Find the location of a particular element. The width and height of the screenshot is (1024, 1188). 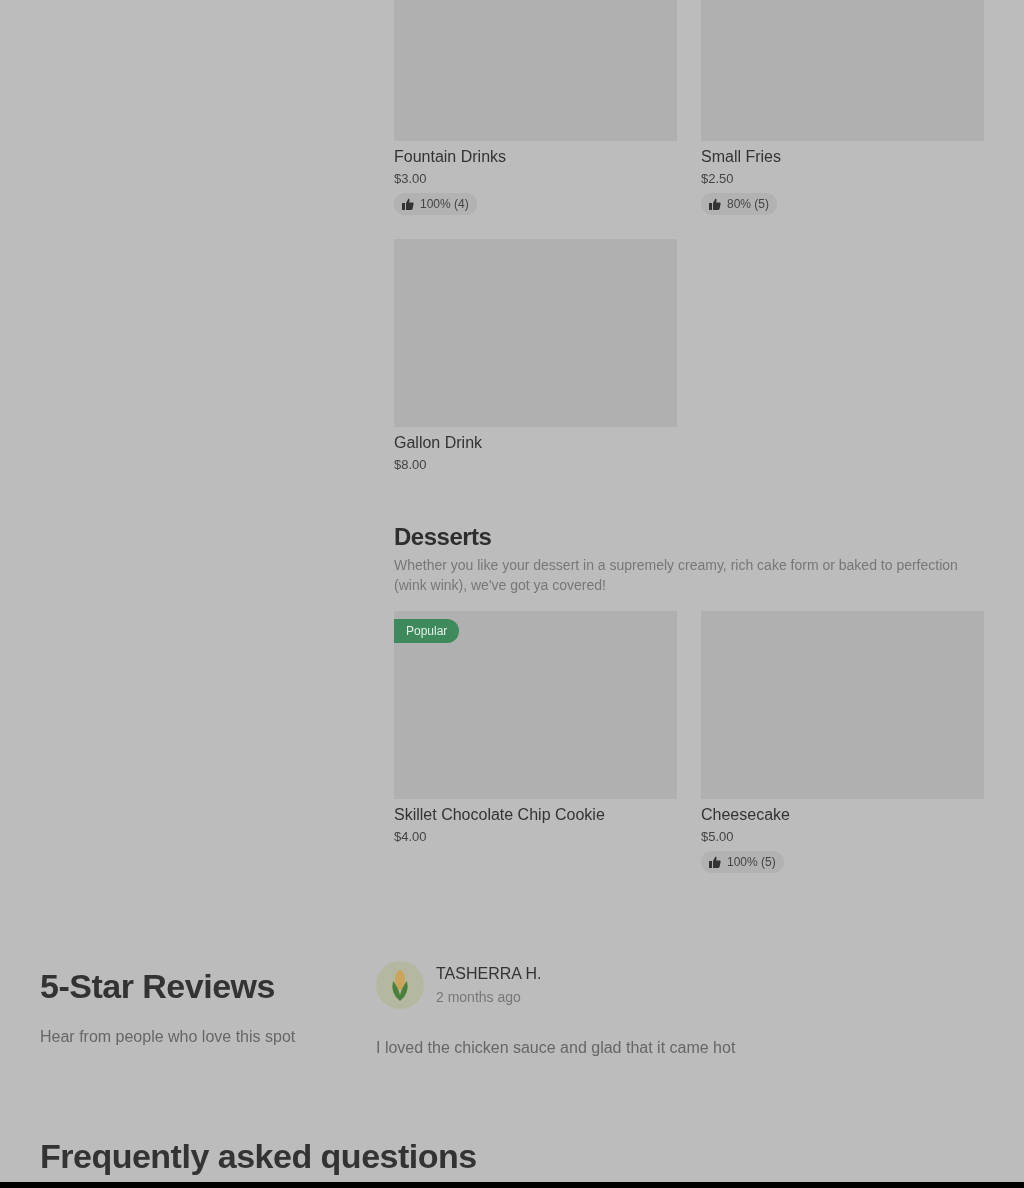

corn-avatar-icon is located at coordinates (400, 985).